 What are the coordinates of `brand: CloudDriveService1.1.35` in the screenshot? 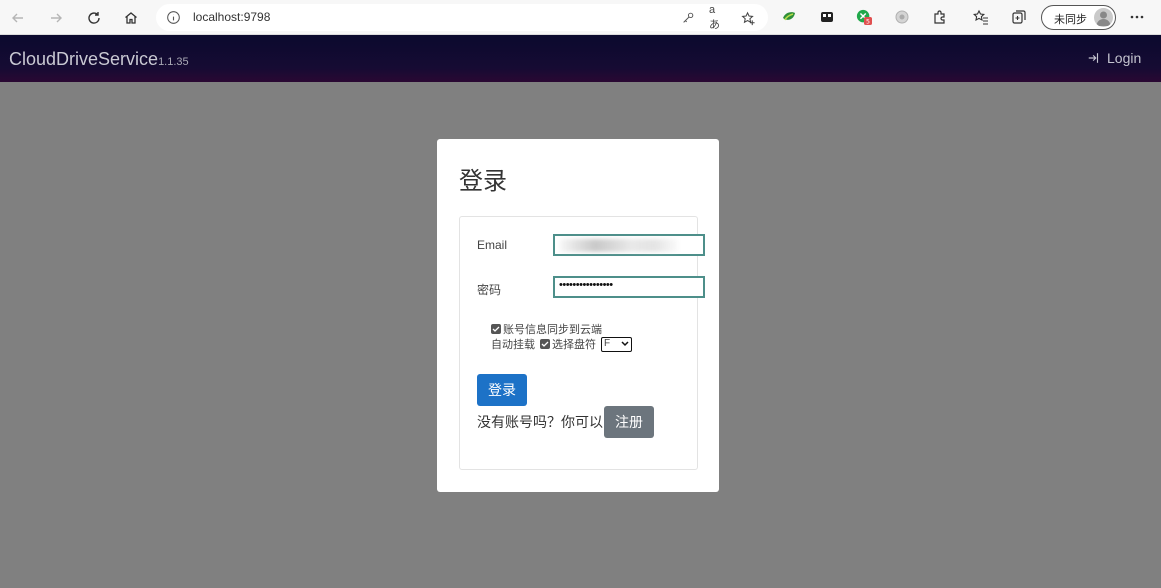 It's located at (99, 59).